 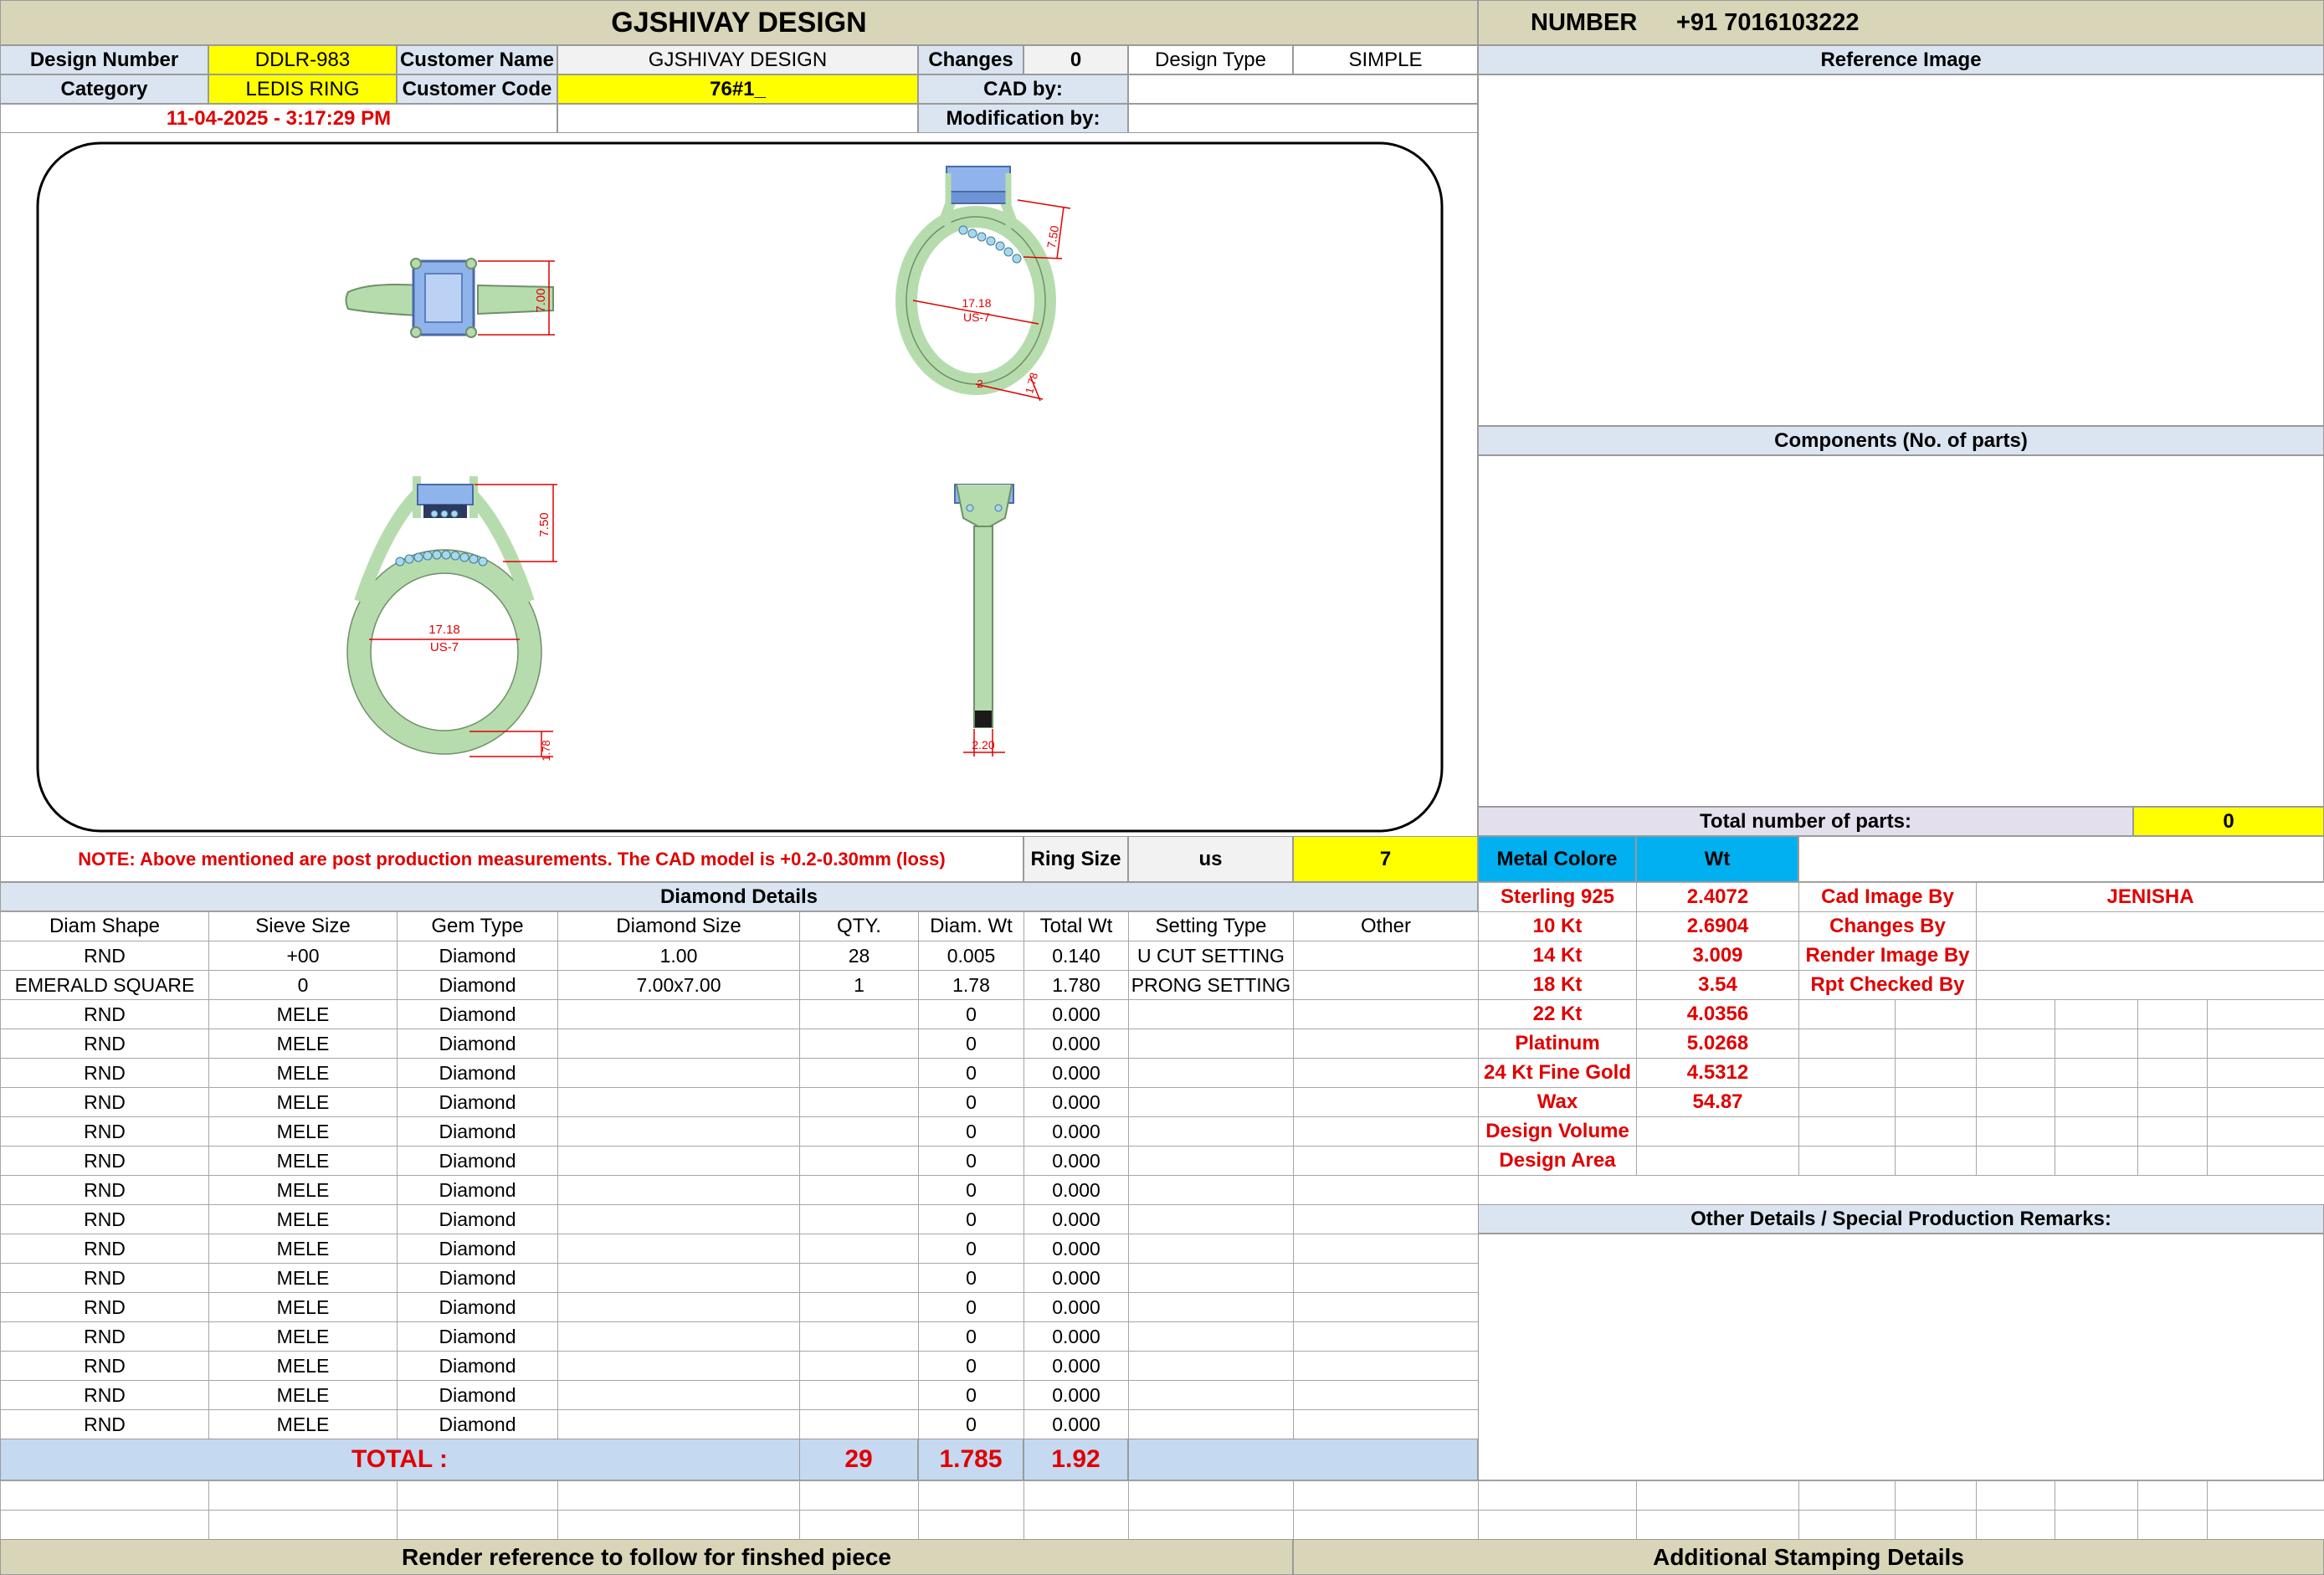 What do you see at coordinates (2228, 821) in the screenshot?
I see `total-parts-value: 0` at bounding box center [2228, 821].